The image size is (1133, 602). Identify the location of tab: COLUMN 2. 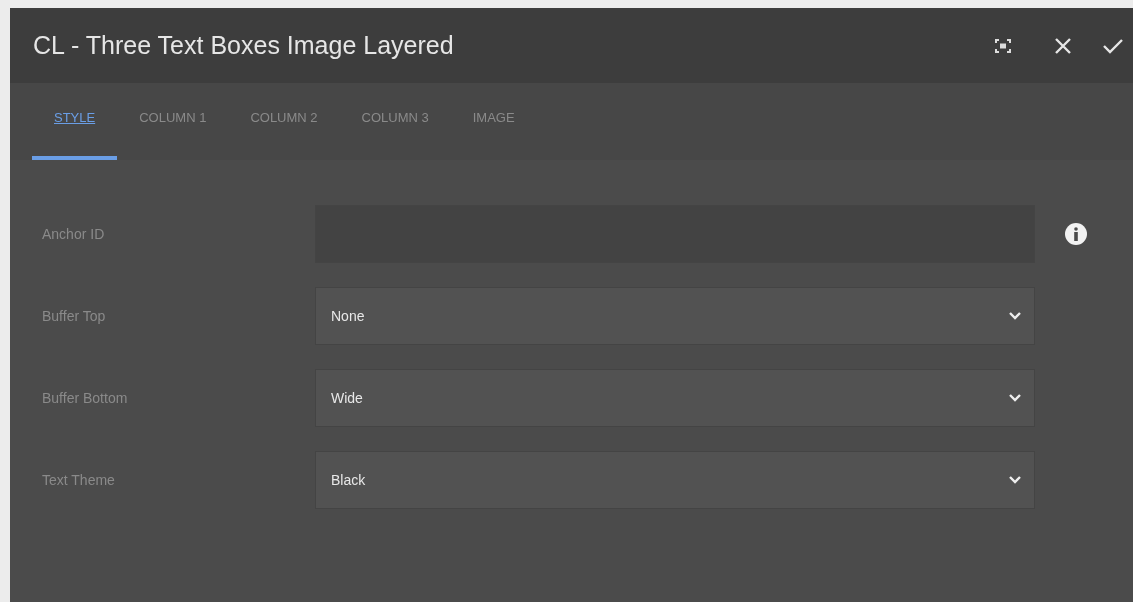
(284, 133).